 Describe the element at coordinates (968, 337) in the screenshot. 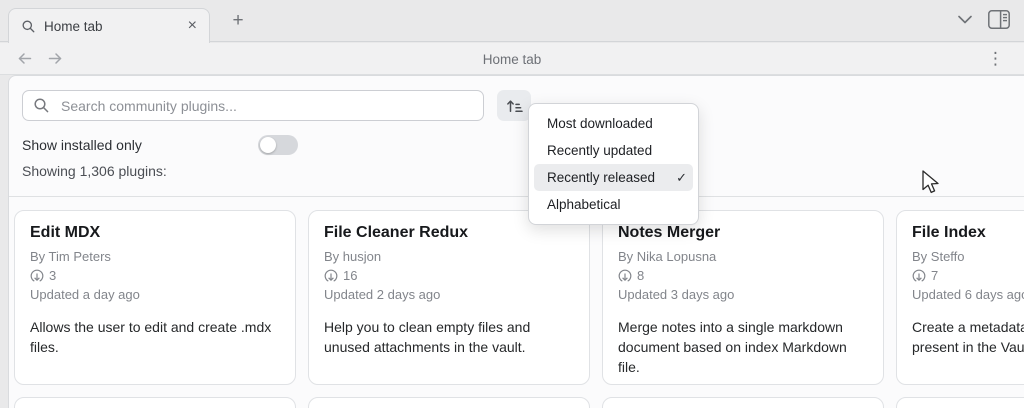

I see `plugin-description: Create a metadata present in the Vau` at that location.